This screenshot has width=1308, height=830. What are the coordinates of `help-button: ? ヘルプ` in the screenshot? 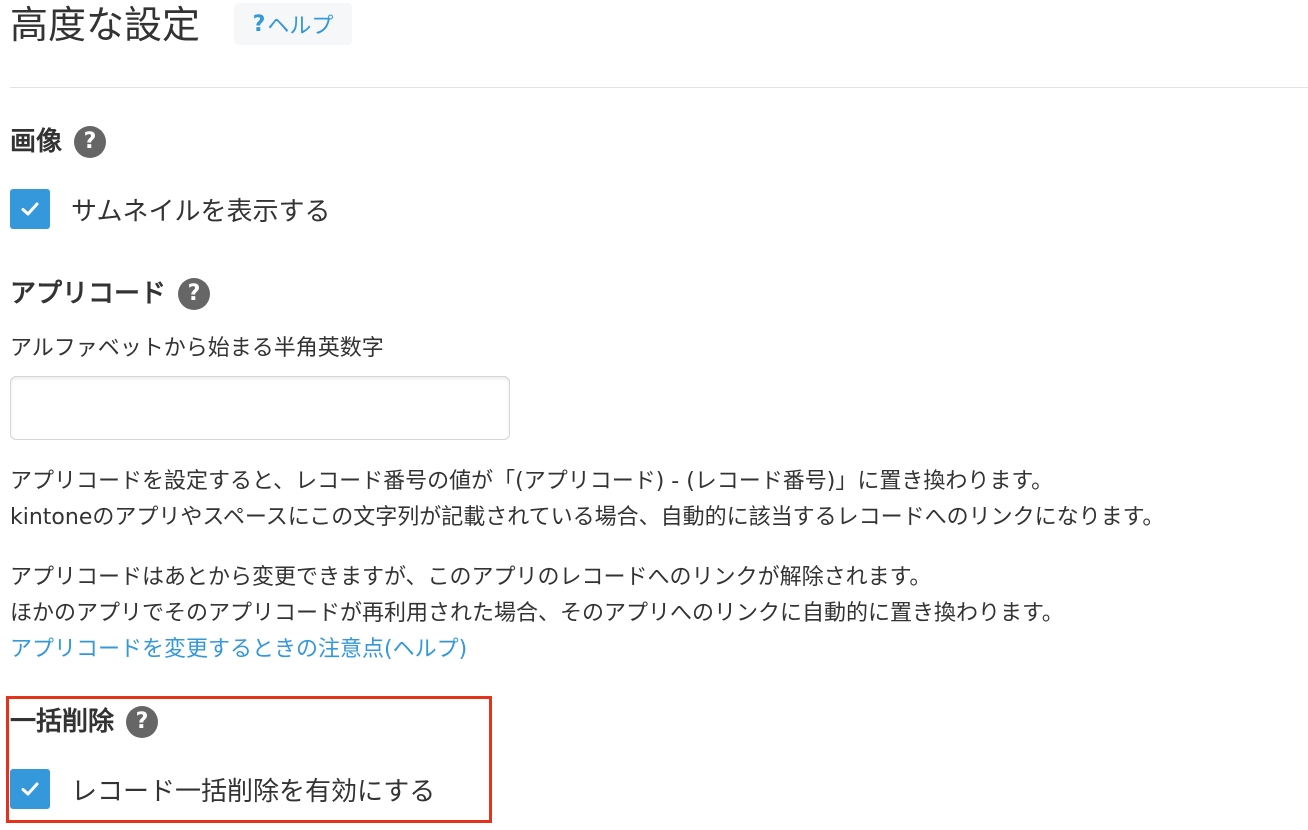 It's located at (293, 24).